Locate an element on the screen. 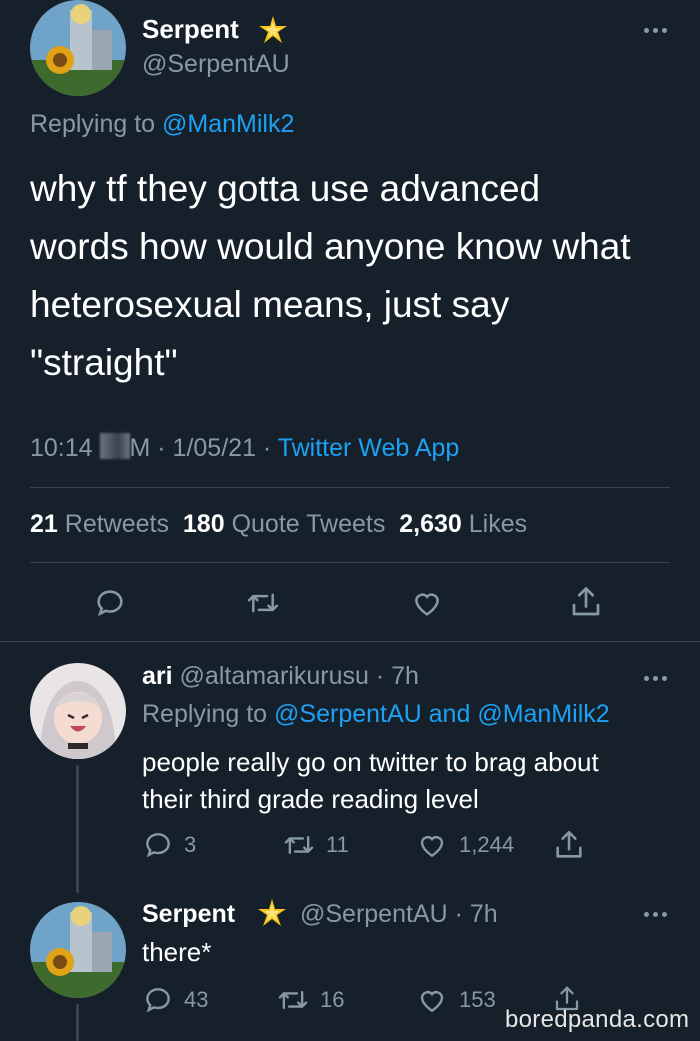 The height and width of the screenshot is (1041, 700). quotes-stat: 180 Quote Tweets is located at coordinates (284, 524).